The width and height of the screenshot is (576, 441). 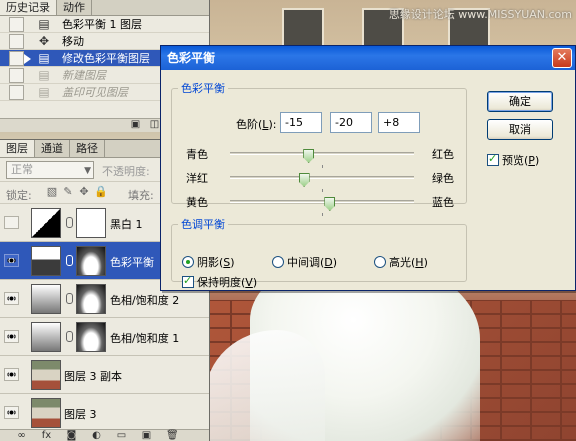 What do you see at coordinates (399, 122) in the screenshot?
I see `levels-yellow-blue-input` at bounding box center [399, 122].